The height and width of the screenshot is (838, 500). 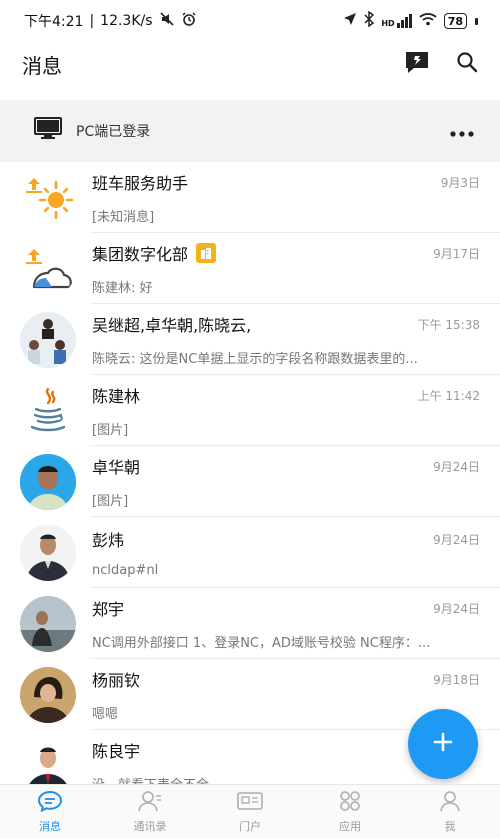 I want to click on battery-cap, so click(x=476, y=21).